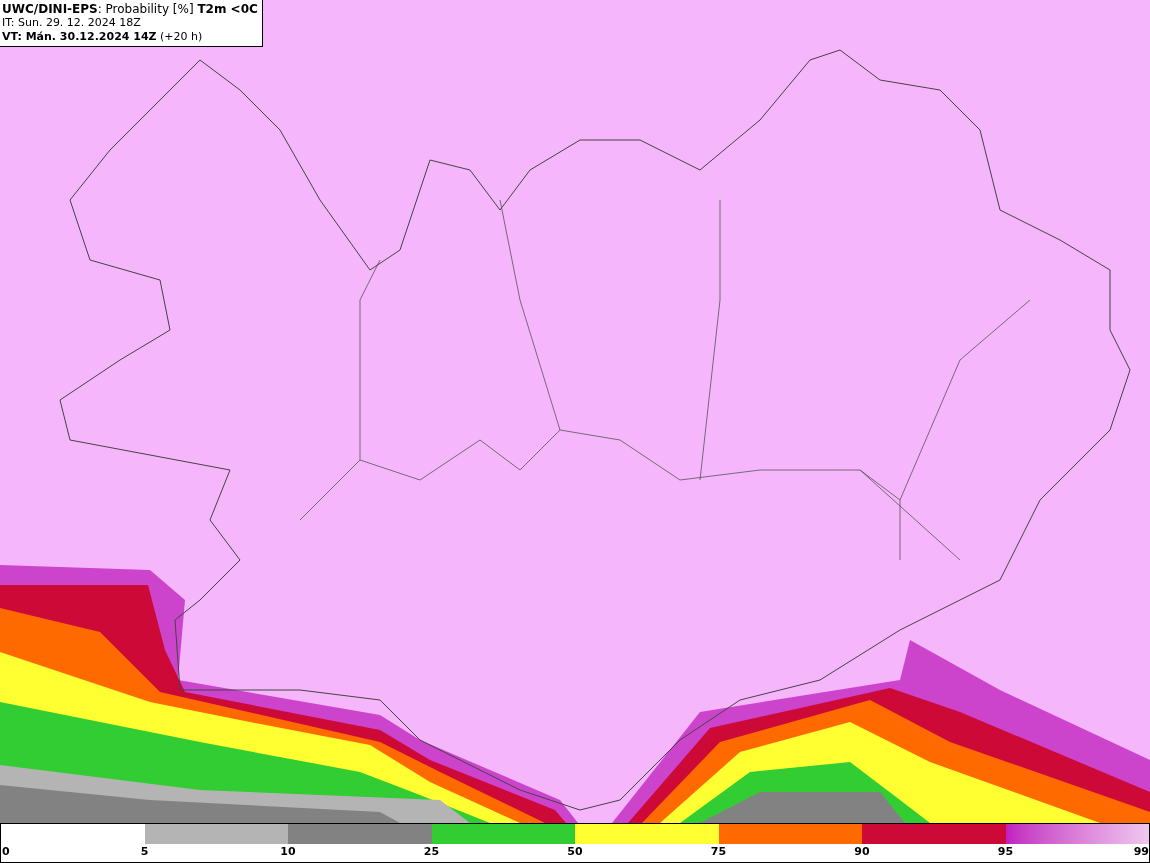 The height and width of the screenshot is (863, 1150). What do you see at coordinates (288, 852) in the screenshot?
I see `legend-label: 10` at bounding box center [288, 852].